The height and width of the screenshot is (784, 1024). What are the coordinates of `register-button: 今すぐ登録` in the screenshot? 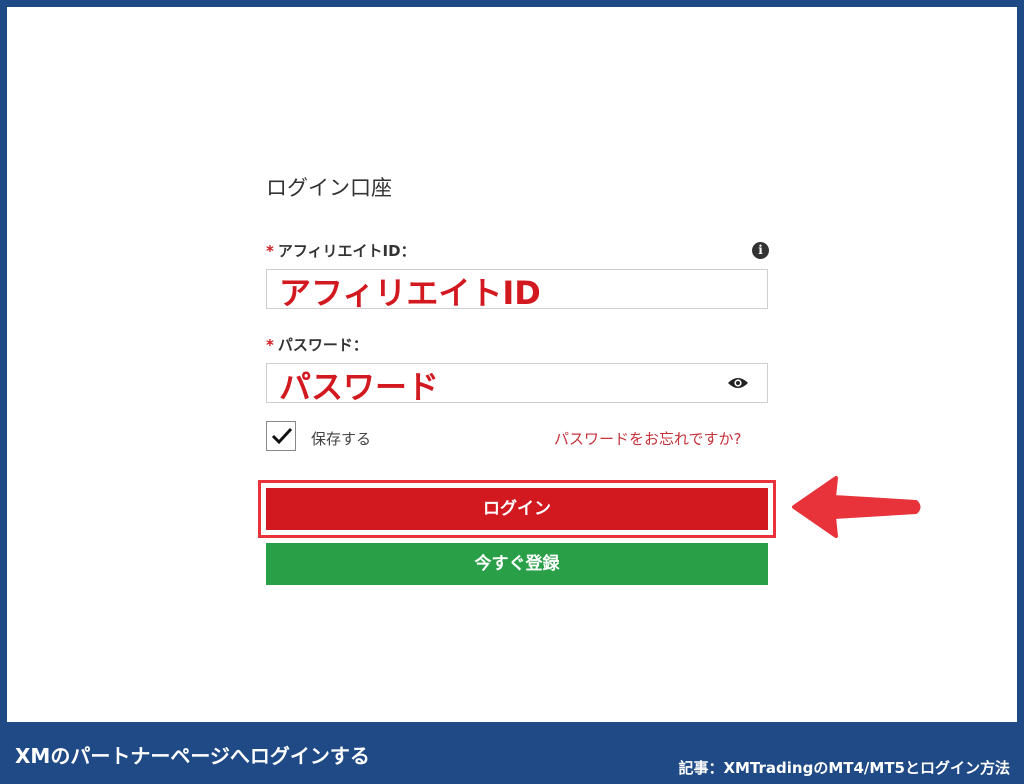 It's located at (517, 564).